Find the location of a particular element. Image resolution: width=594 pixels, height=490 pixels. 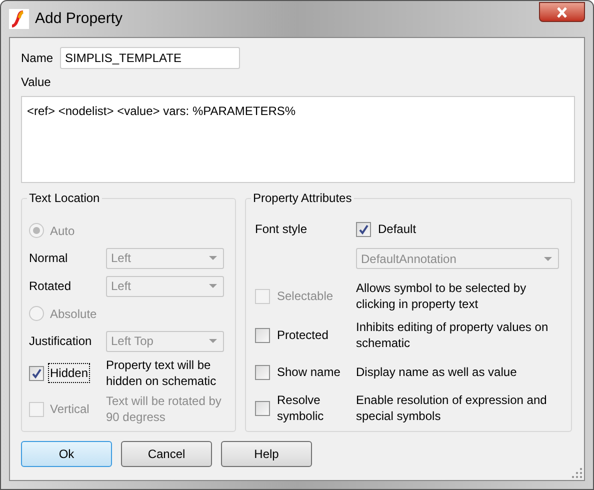

description-text: Inhibits editing of property values on schematic is located at coordinates (453, 335).